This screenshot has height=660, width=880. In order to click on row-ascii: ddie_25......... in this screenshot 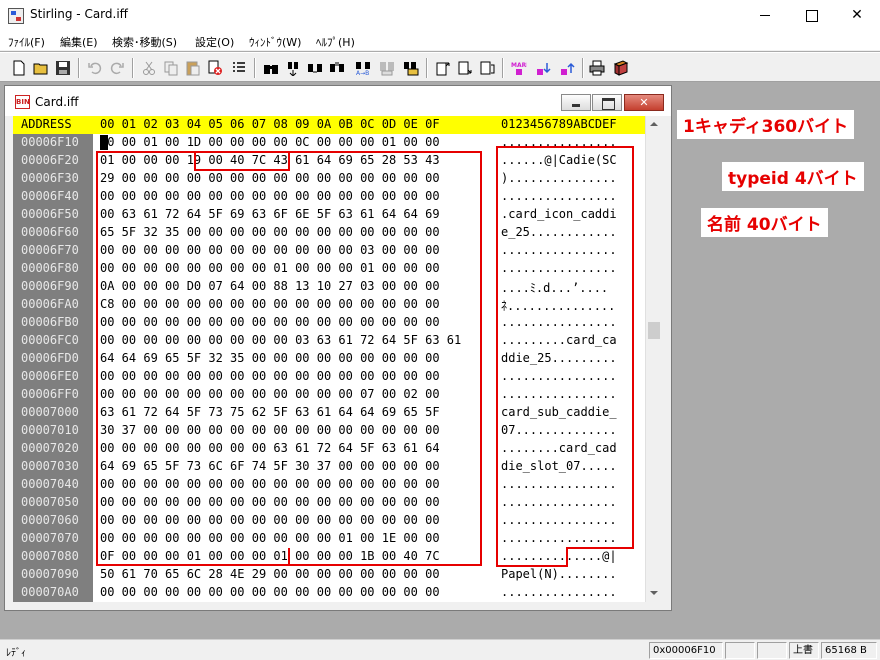, I will do `click(559, 358)`.